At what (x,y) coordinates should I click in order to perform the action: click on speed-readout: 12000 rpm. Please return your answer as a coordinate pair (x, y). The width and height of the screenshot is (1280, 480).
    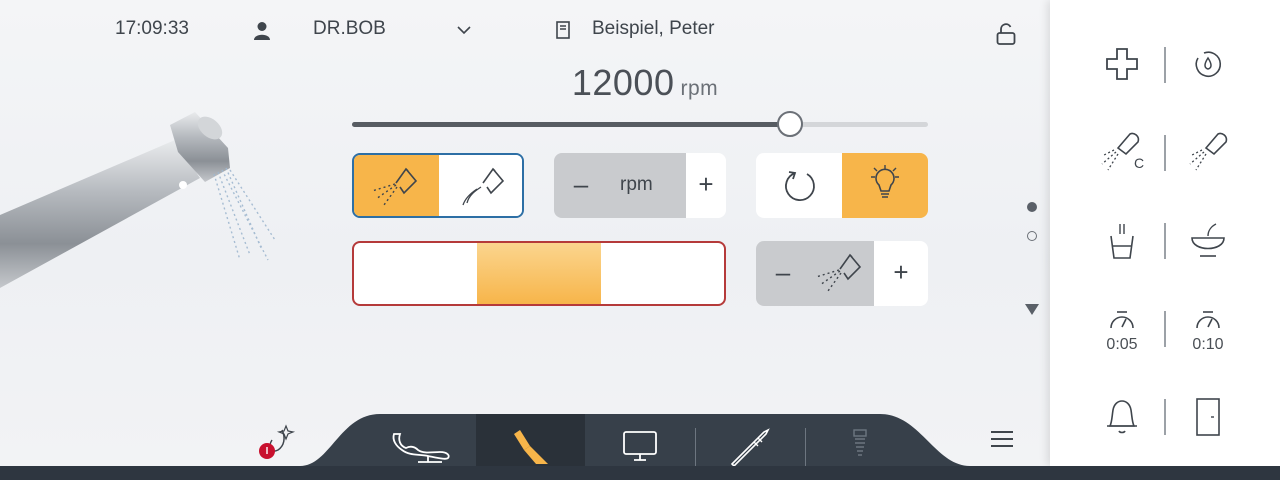
    Looking at the image, I should click on (525, 83).